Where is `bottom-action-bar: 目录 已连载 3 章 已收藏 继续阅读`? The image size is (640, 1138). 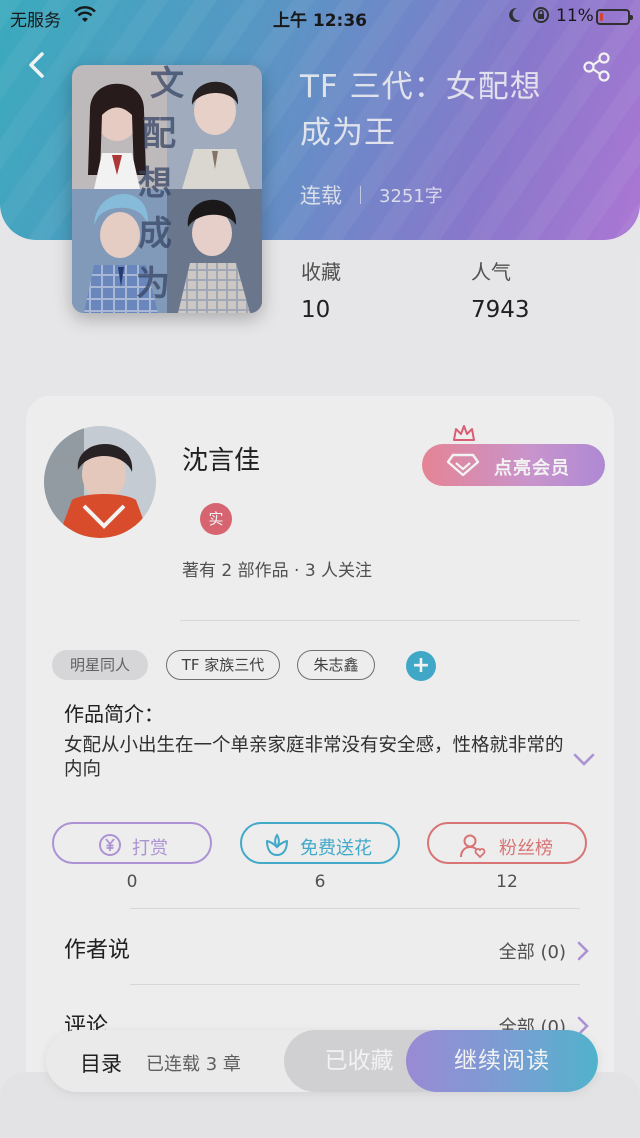 bottom-action-bar: 目录 已连载 3 章 已收藏 继续阅读 is located at coordinates (322, 1061).